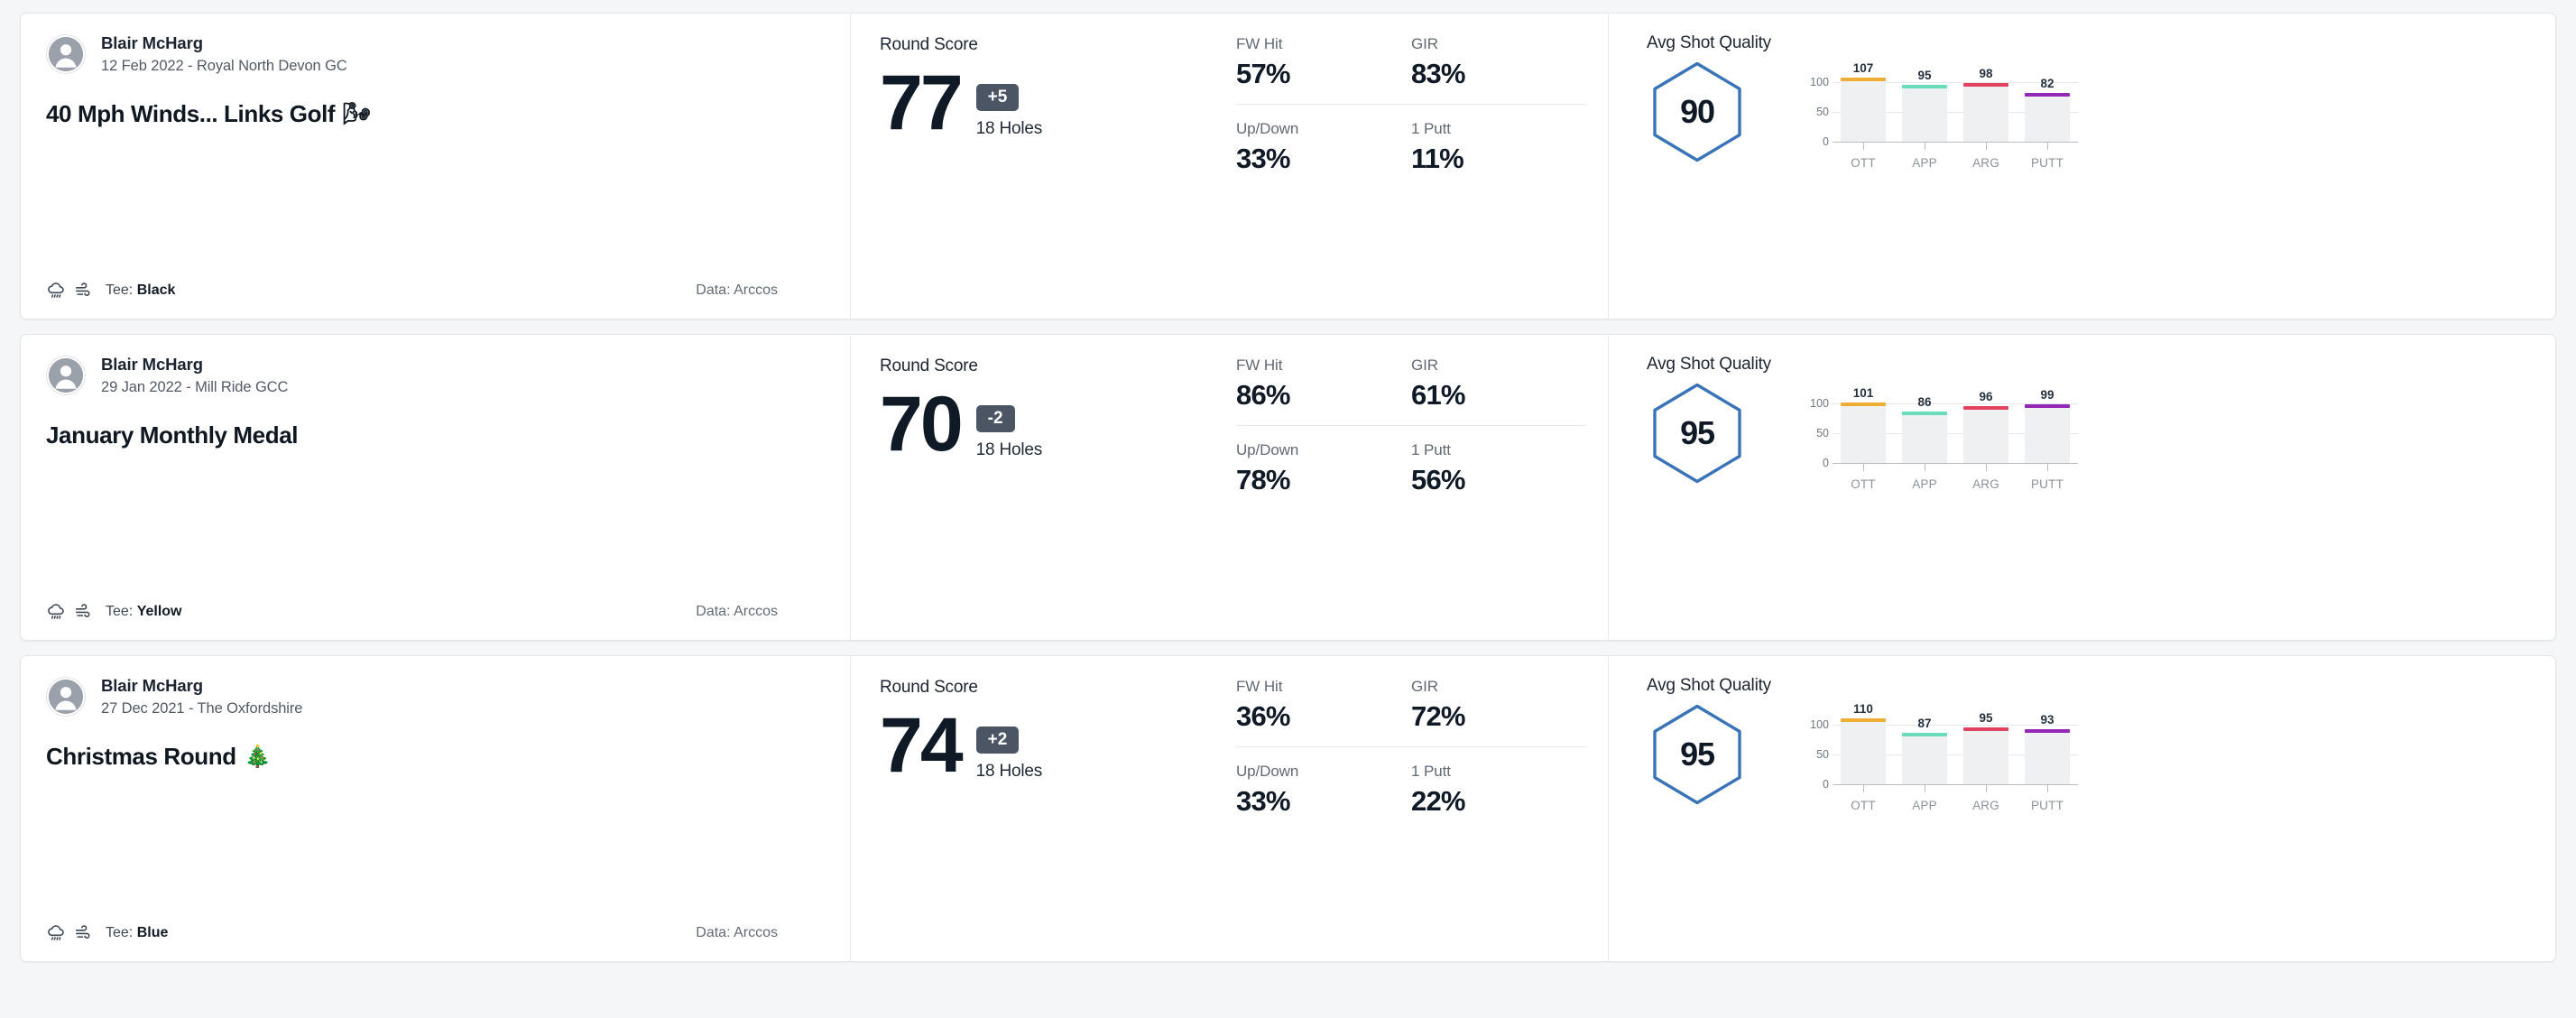 The width and height of the screenshot is (2576, 1018). What do you see at coordinates (1438, 801) in the screenshot?
I see `stat-value: 22%` at bounding box center [1438, 801].